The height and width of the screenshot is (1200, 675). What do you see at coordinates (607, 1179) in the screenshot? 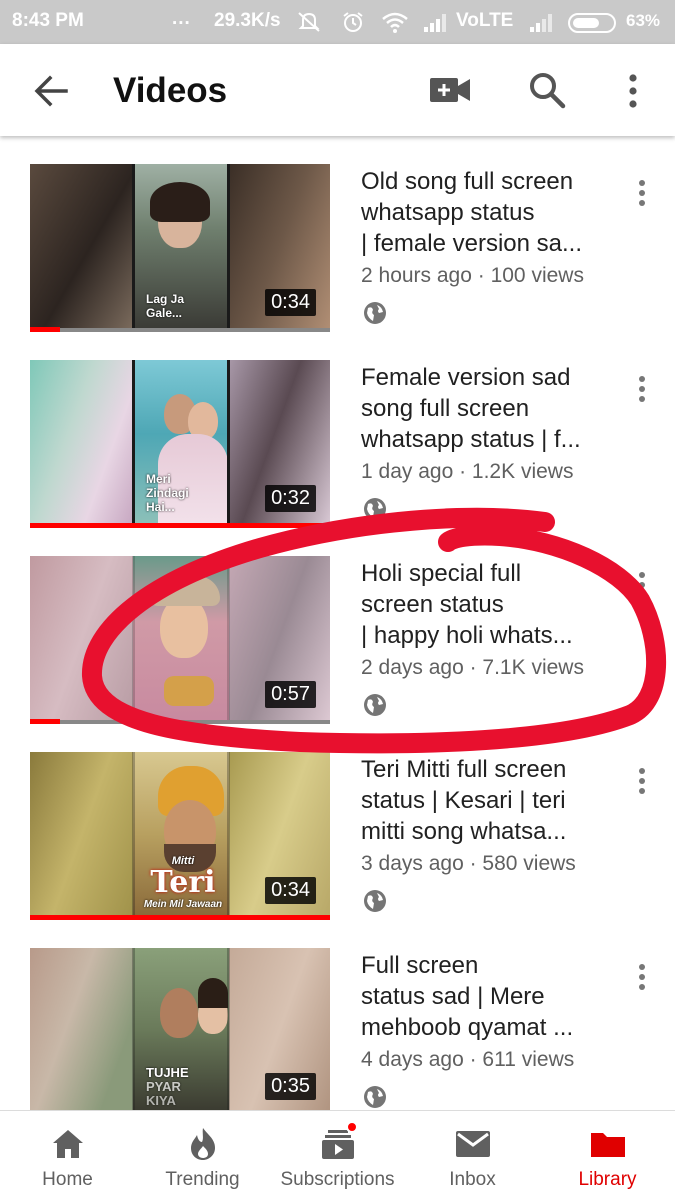
I see `nav-label: Library` at bounding box center [607, 1179].